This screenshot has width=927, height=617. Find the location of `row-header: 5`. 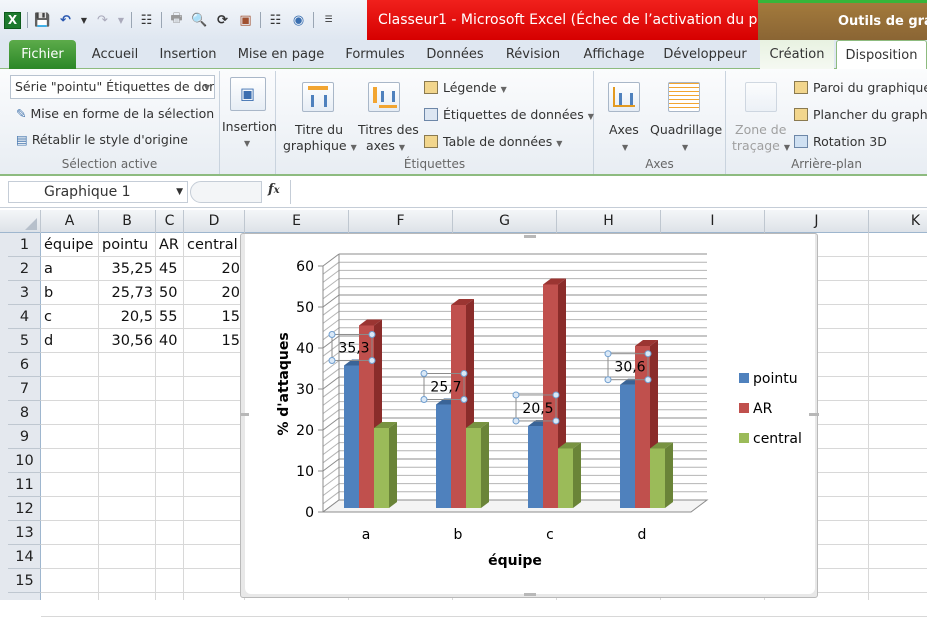

row-header: 5 is located at coordinates (24, 341).